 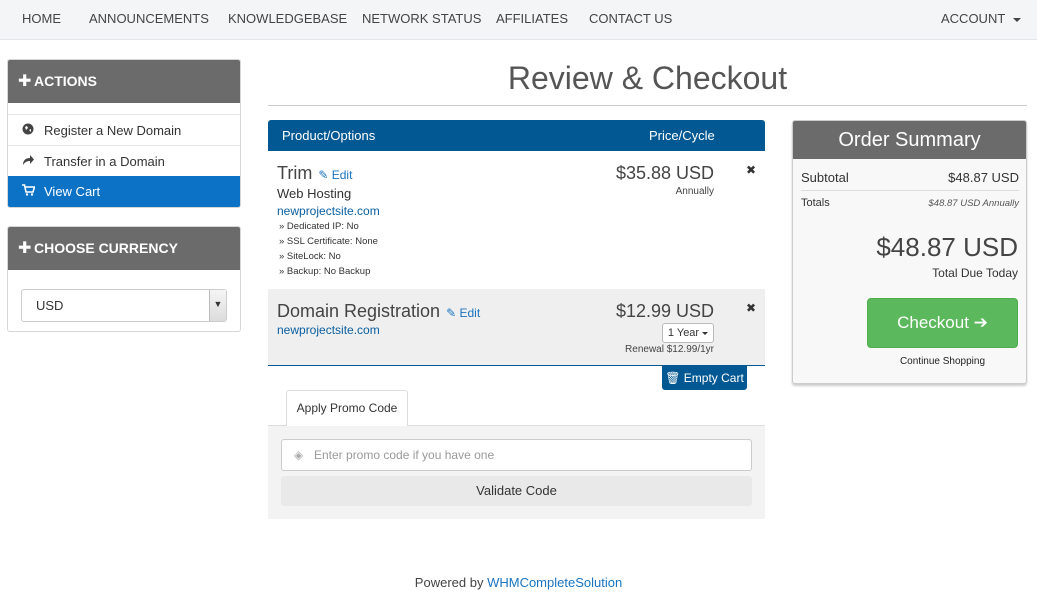 What do you see at coordinates (516, 491) in the screenshot?
I see `validate-code-button: Validate Code` at bounding box center [516, 491].